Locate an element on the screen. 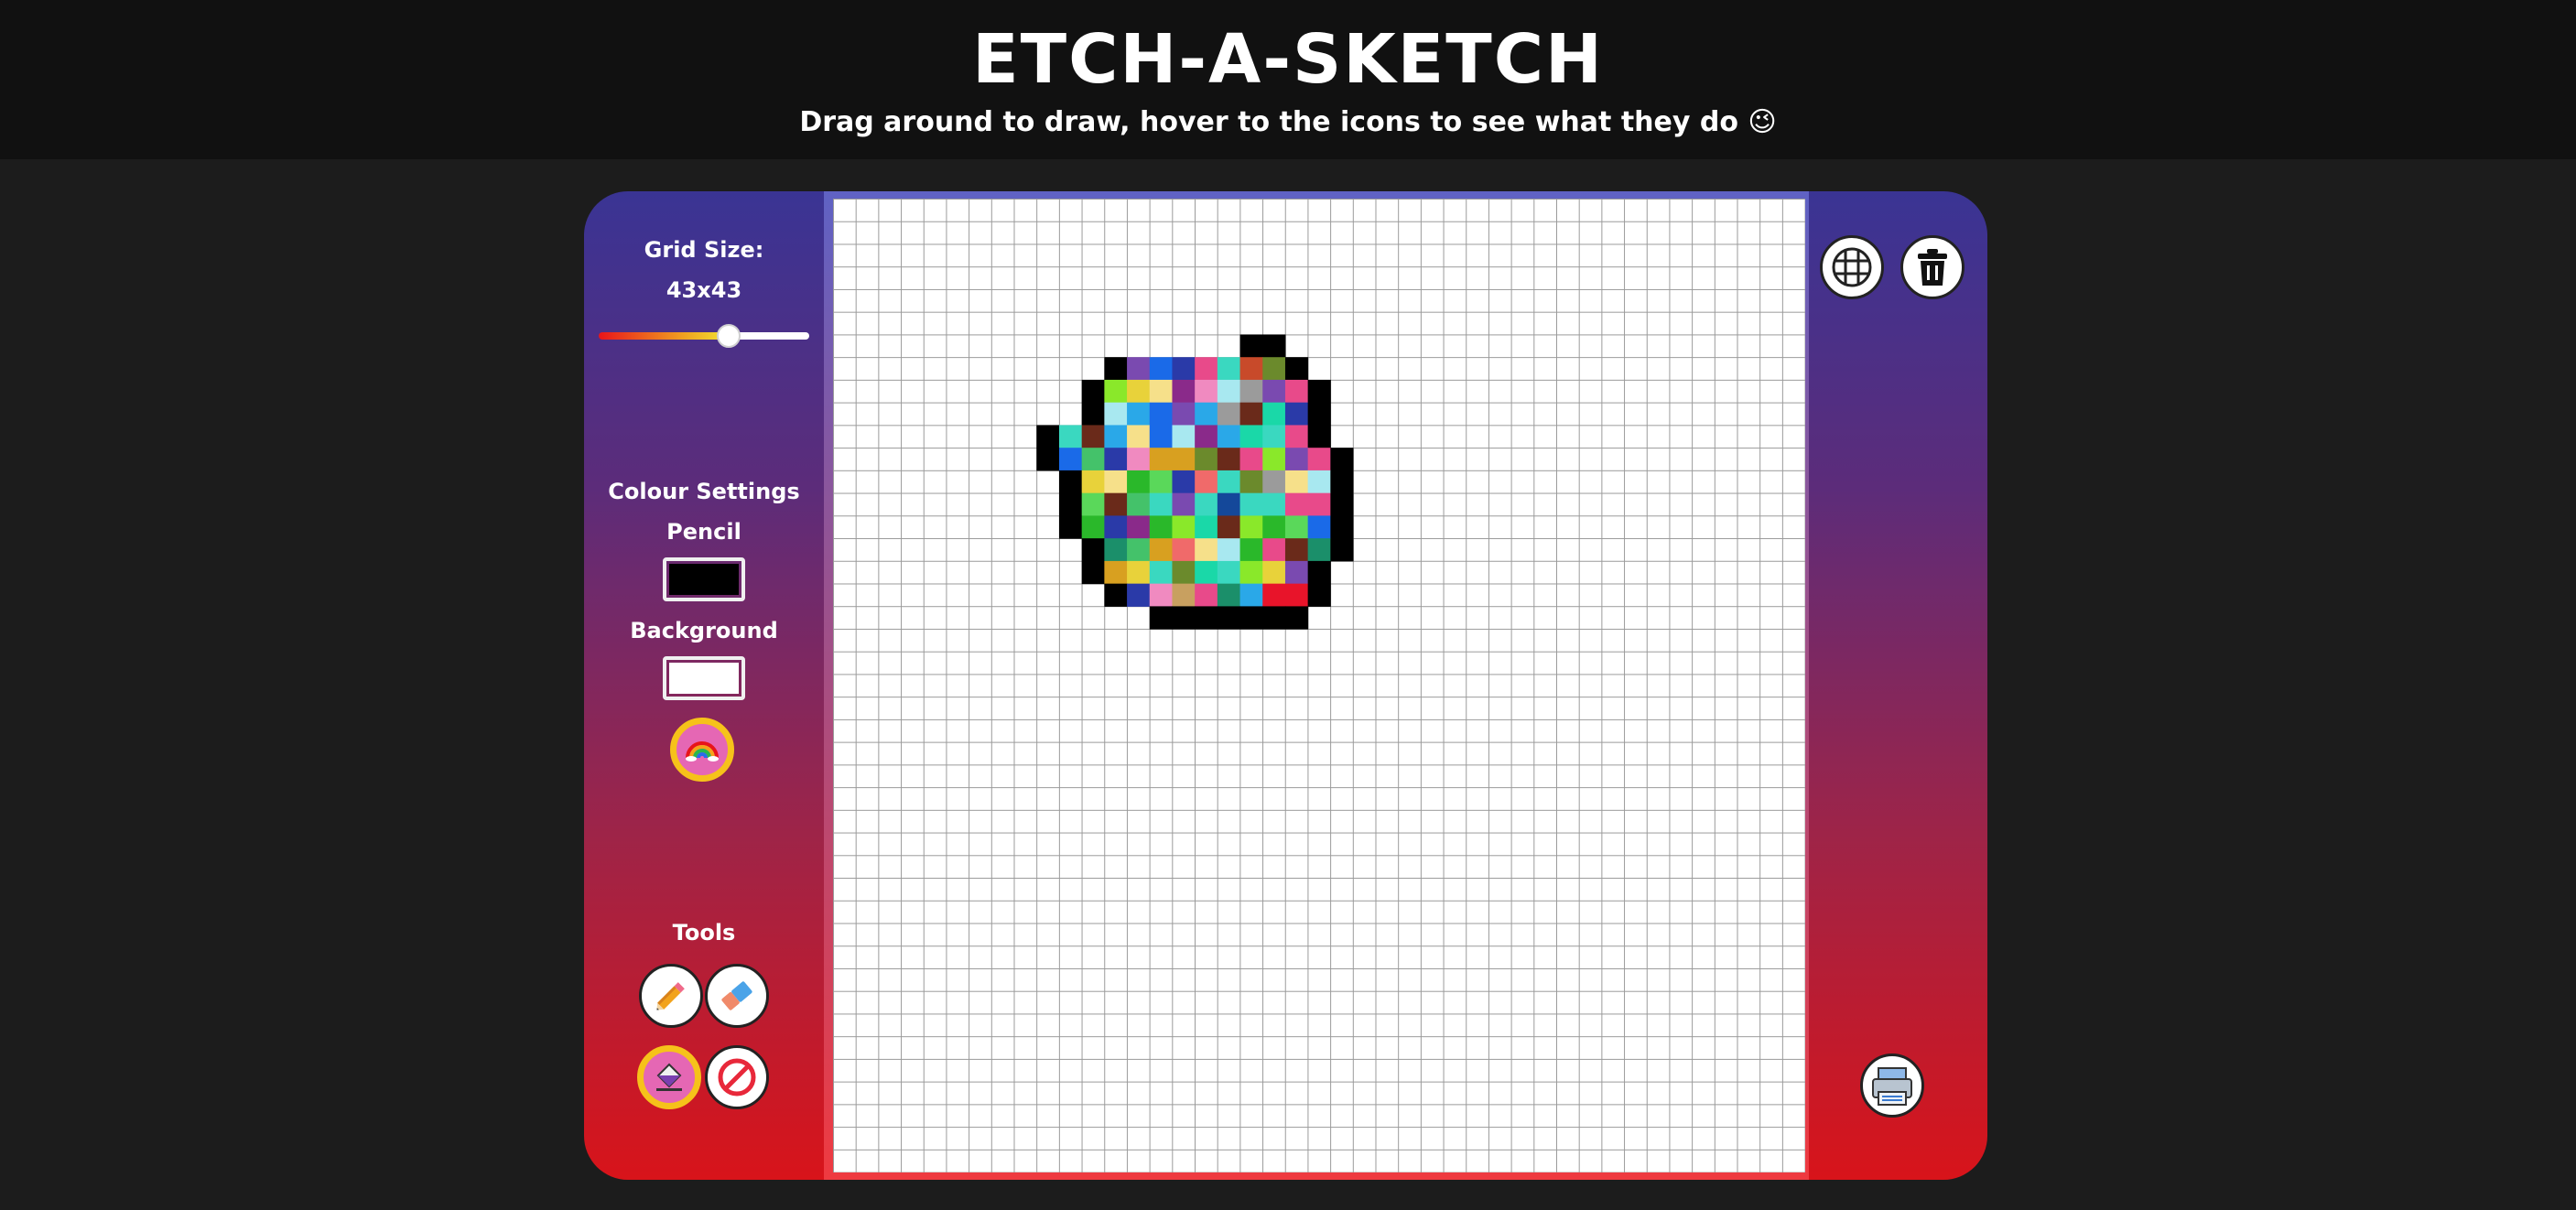 This screenshot has width=2576, height=1210. pencil-colour-swatch is located at coordinates (704, 579).